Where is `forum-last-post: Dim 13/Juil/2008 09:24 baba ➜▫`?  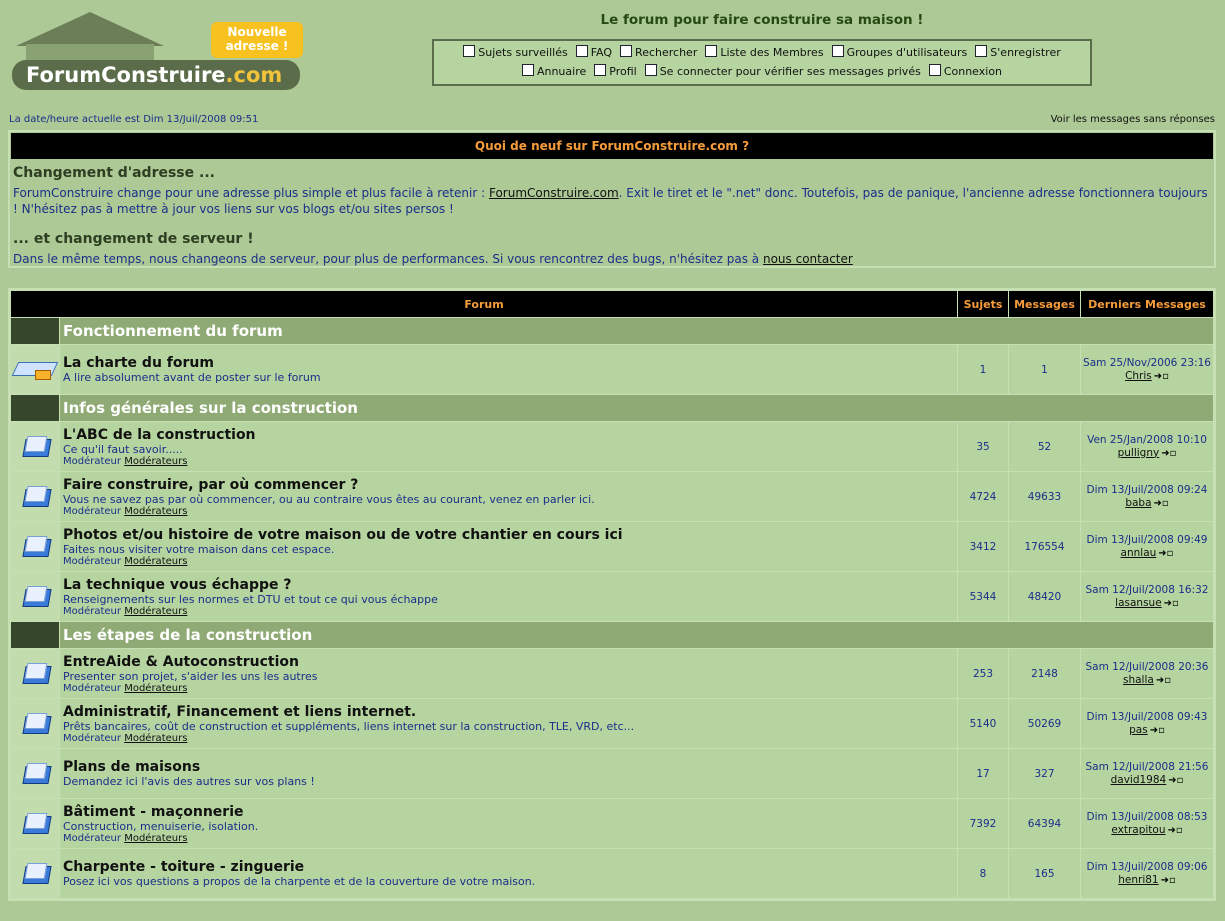 forum-last-post: Dim 13/Juil/2008 09:24 baba ➜▫ is located at coordinates (1147, 496).